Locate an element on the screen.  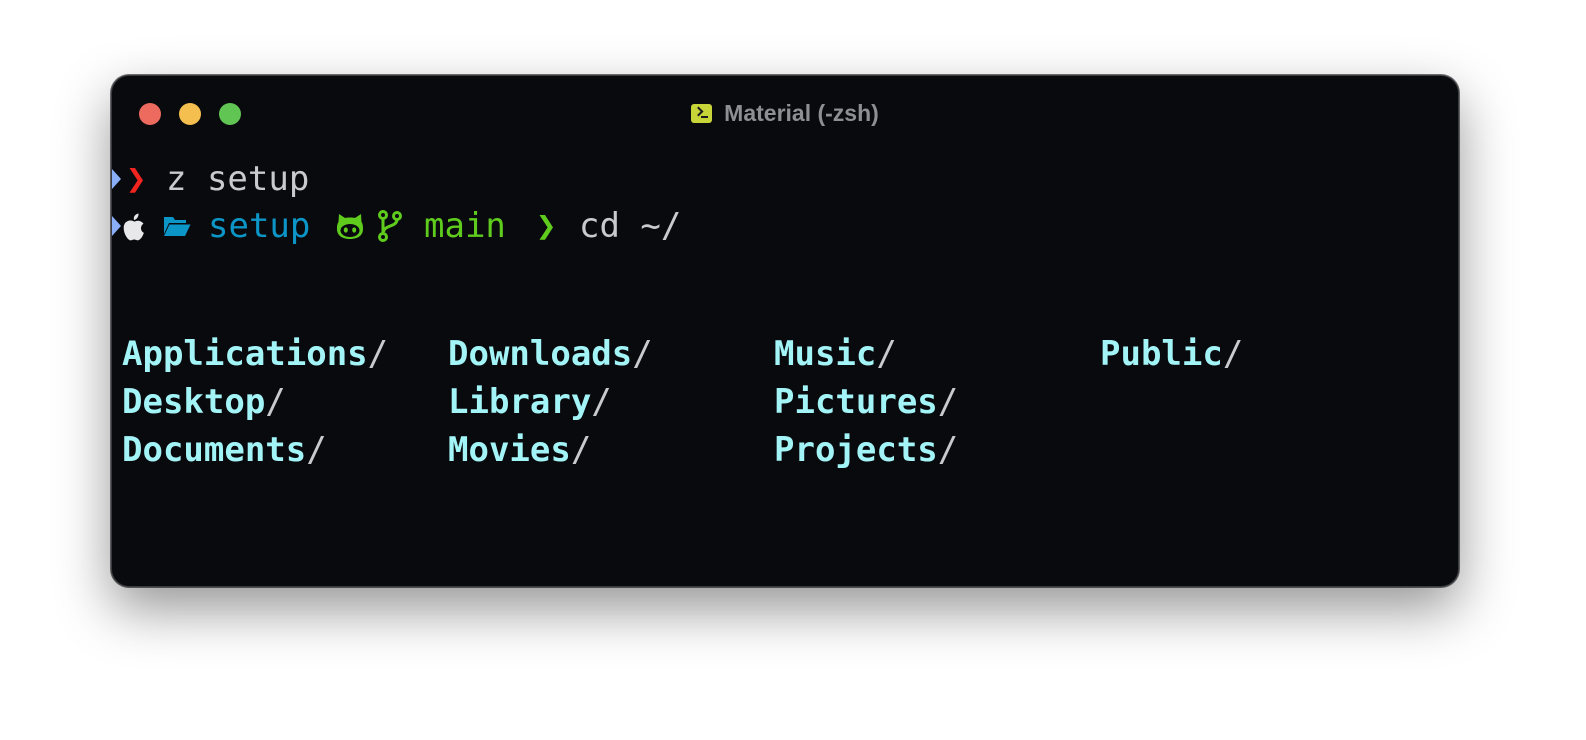
directory-entry: Downloads/ is located at coordinates (550, 354).